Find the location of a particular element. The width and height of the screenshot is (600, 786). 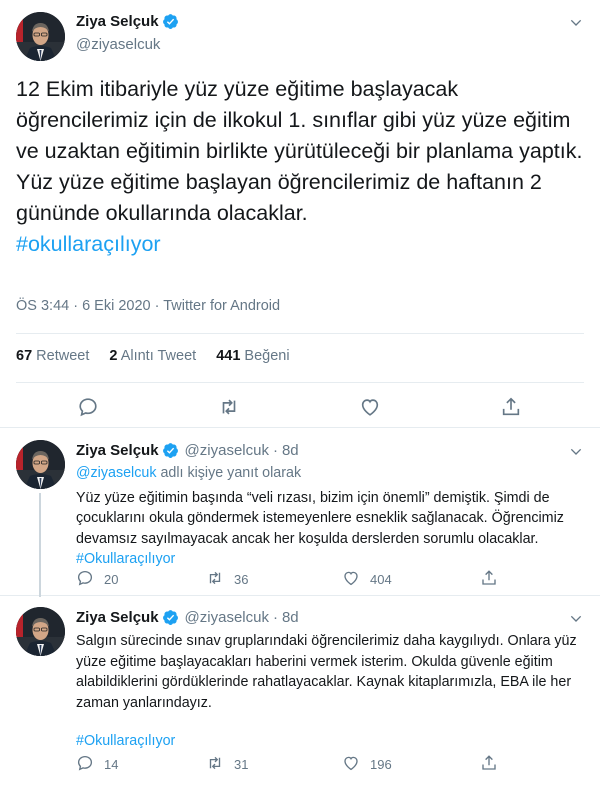

reply-button: 14 is located at coordinates (97, 764).